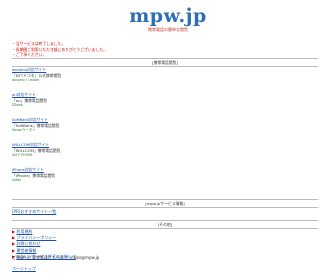 The image size is (336, 280). What do you see at coordinates (22, 155) in the screenshot?
I see `site-entry-sub: AirH" PHONE` at bounding box center [22, 155].